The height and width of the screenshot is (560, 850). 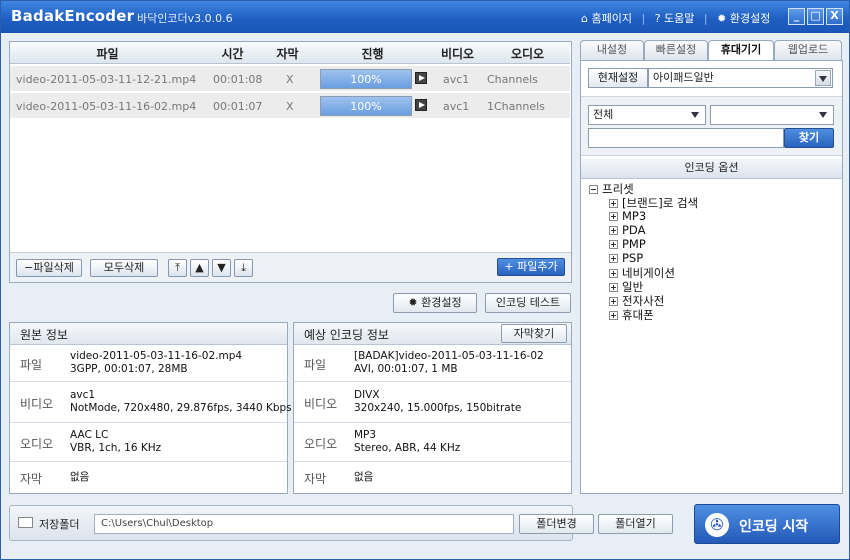 What do you see at coordinates (796, 16) in the screenshot?
I see `minimize-button: _` at bounding box center [796, 16].